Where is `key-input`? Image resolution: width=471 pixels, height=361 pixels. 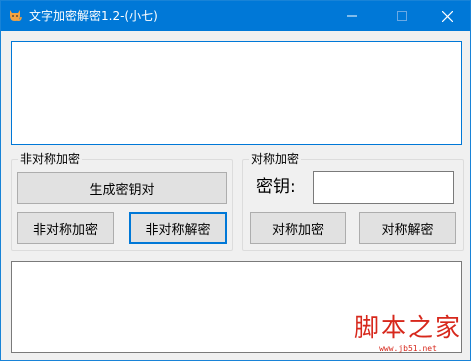
key-input is located at coordinates (383, 187).